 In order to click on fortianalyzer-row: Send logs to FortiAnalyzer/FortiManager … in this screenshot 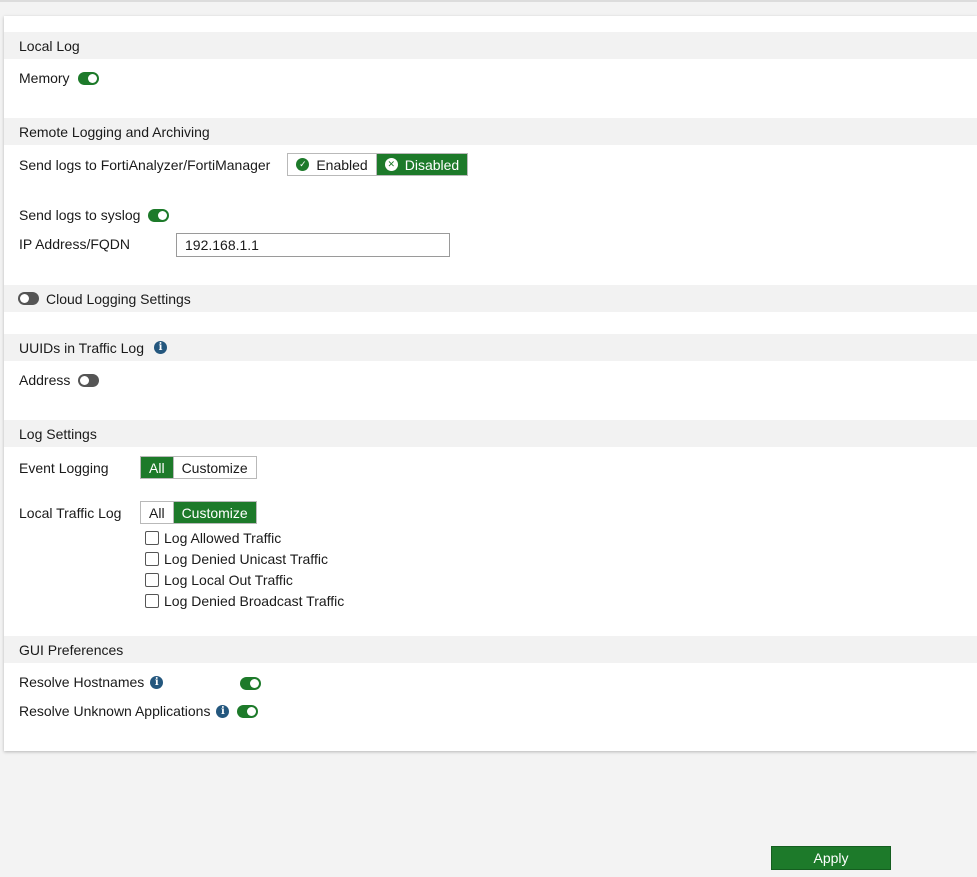, I will do `click(244, 164)`.